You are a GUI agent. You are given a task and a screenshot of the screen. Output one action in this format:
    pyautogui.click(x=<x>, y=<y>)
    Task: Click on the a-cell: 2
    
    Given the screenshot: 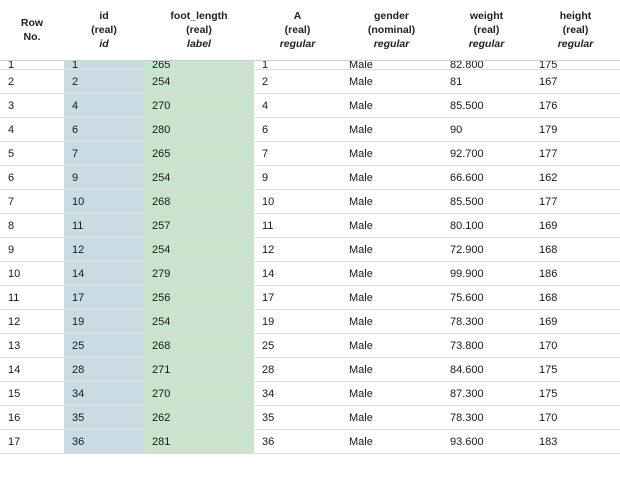 What is the action you would take?
    pyautogui.click(x=297, y=81)
    